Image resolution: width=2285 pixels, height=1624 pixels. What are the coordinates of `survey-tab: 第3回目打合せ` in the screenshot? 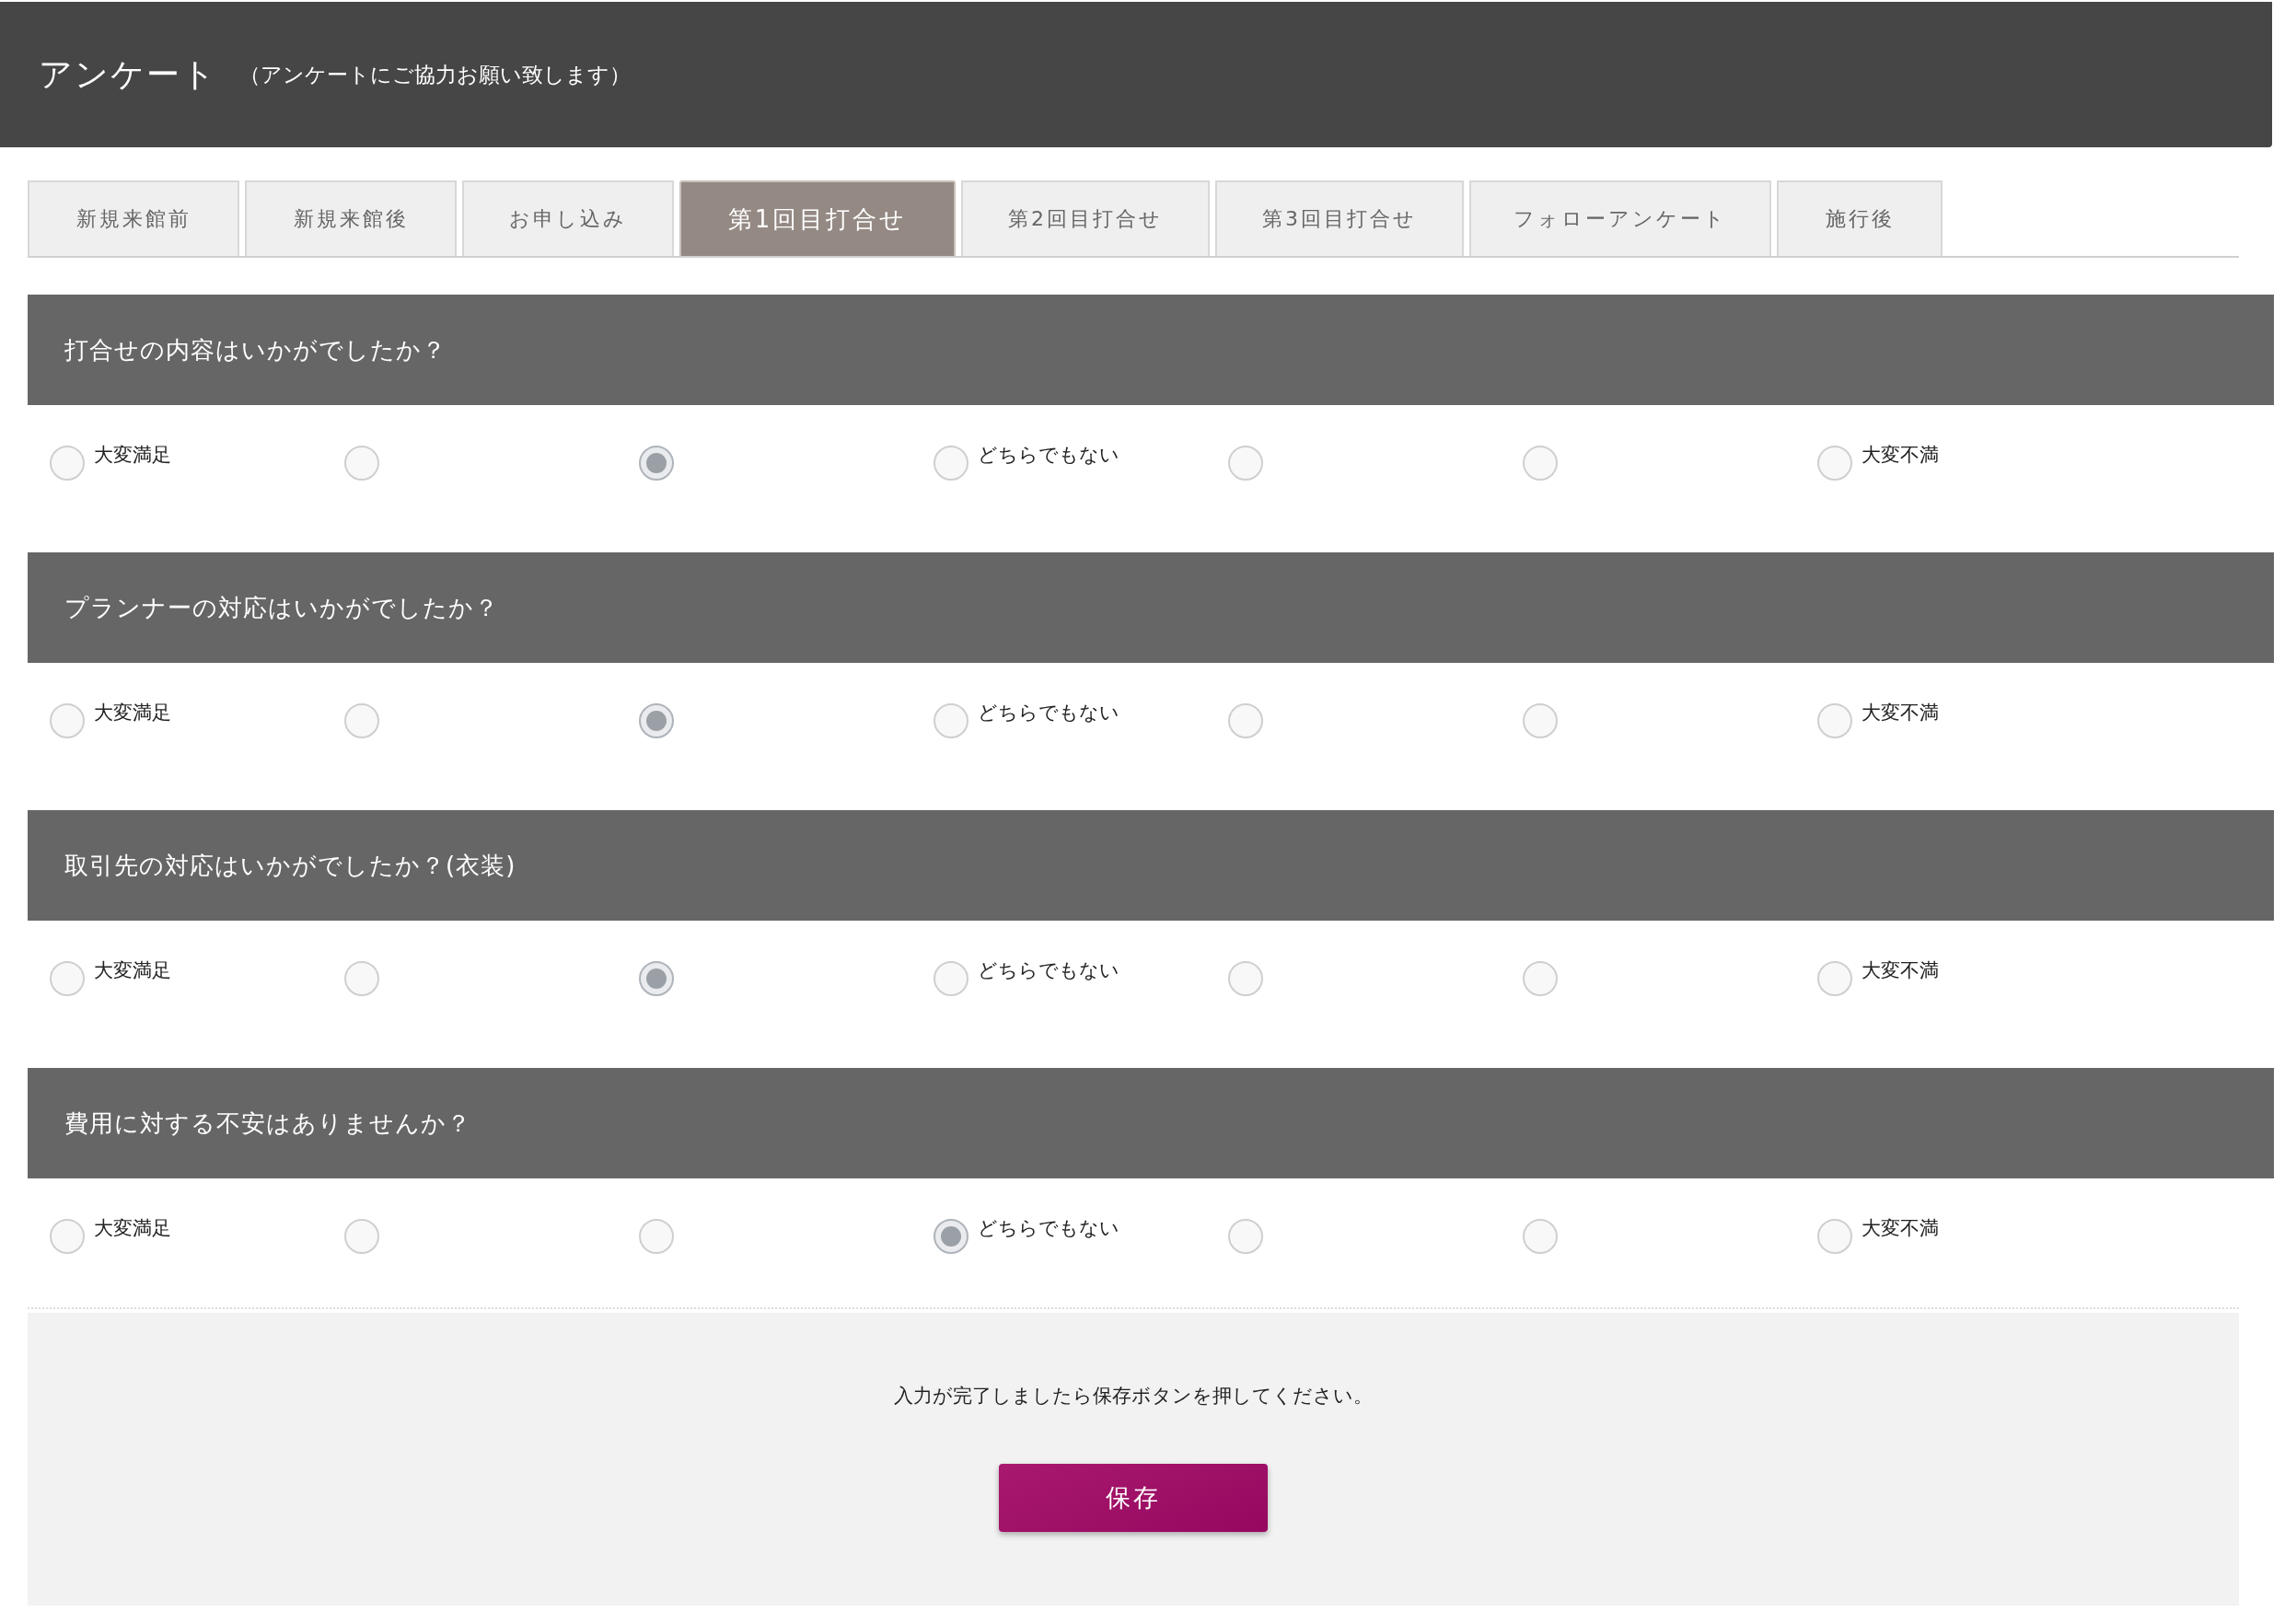 It's located at (1339, 218).